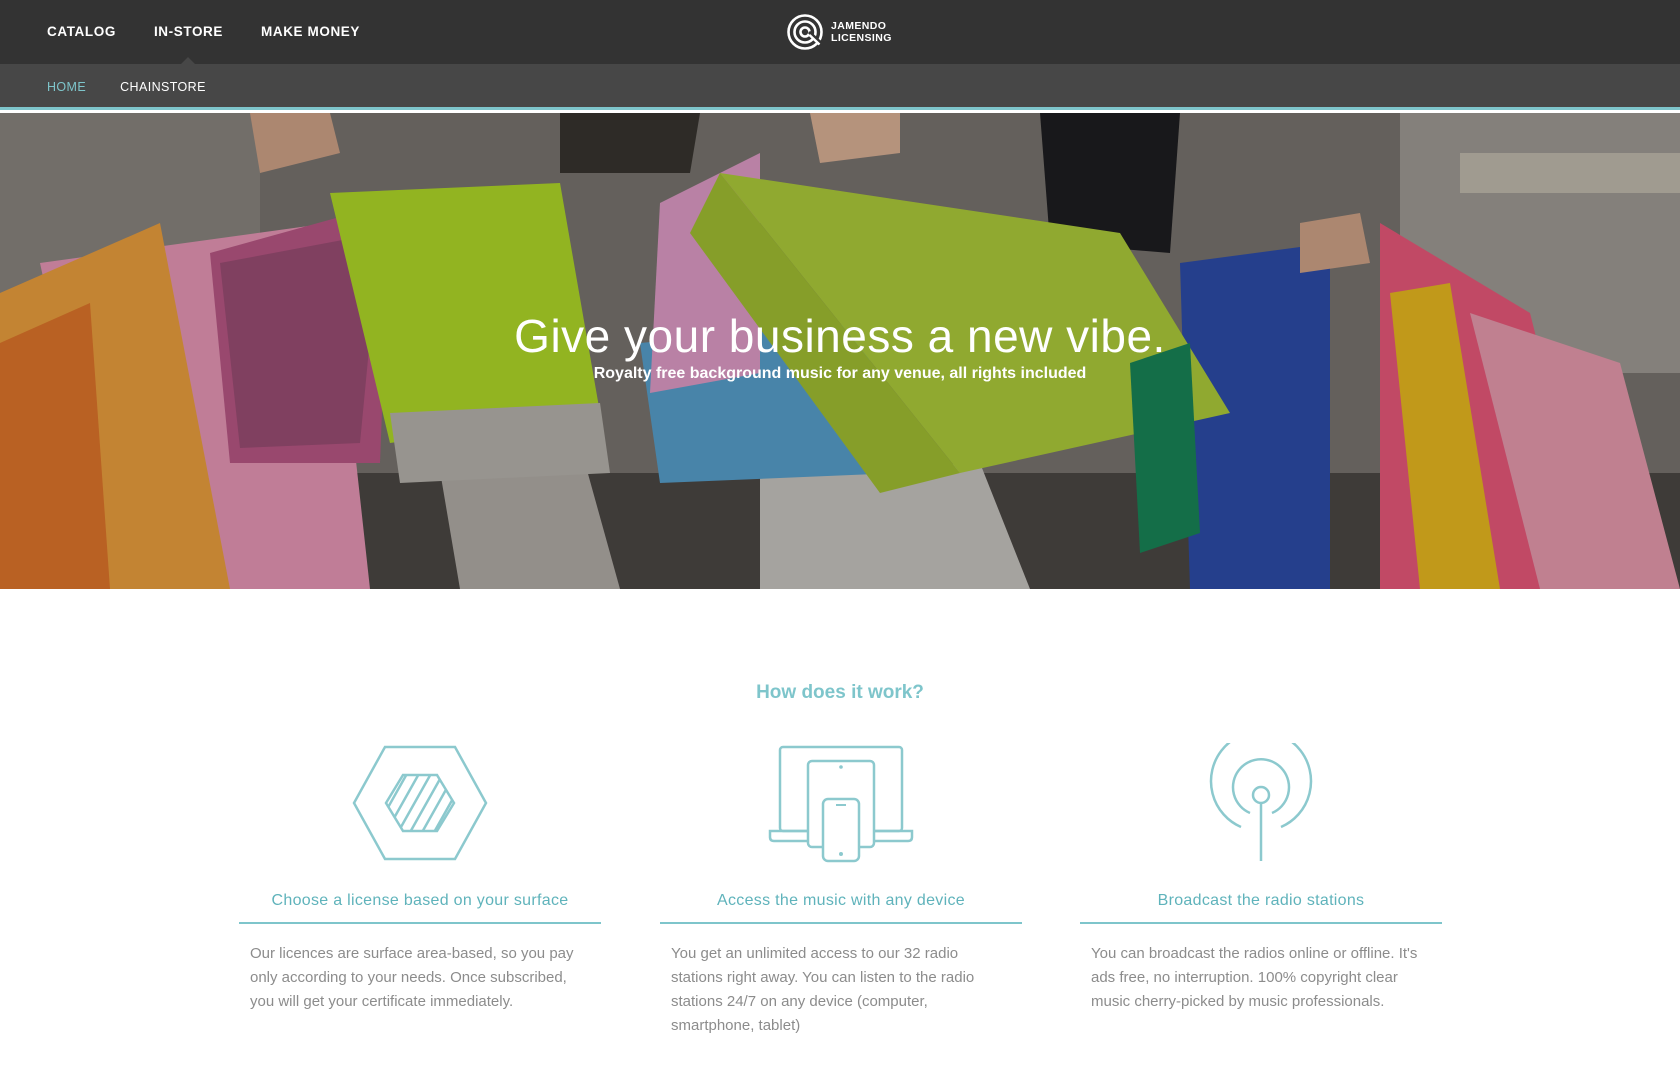  What do you see at coordinates (861, 38) in the screenshot?
I see `brand-line-2: LICENSING` at bounding box center [861, 38].